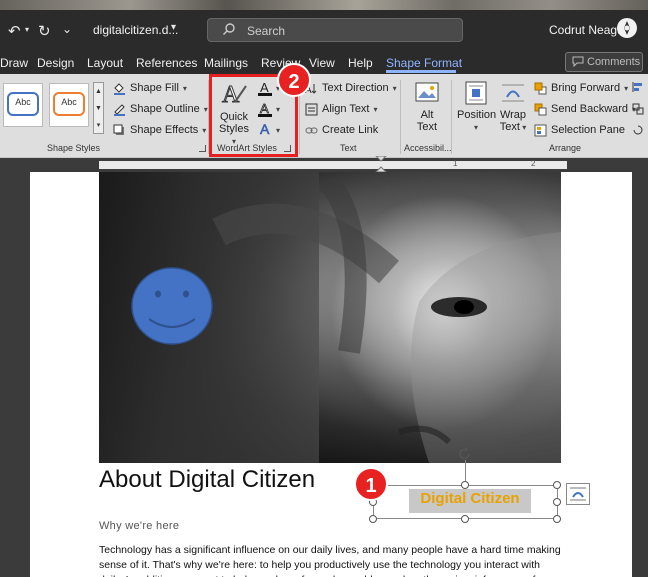 The height and width of the screenshot is (577, 648). I want to click on resize-handle-top, so click(465, 485).